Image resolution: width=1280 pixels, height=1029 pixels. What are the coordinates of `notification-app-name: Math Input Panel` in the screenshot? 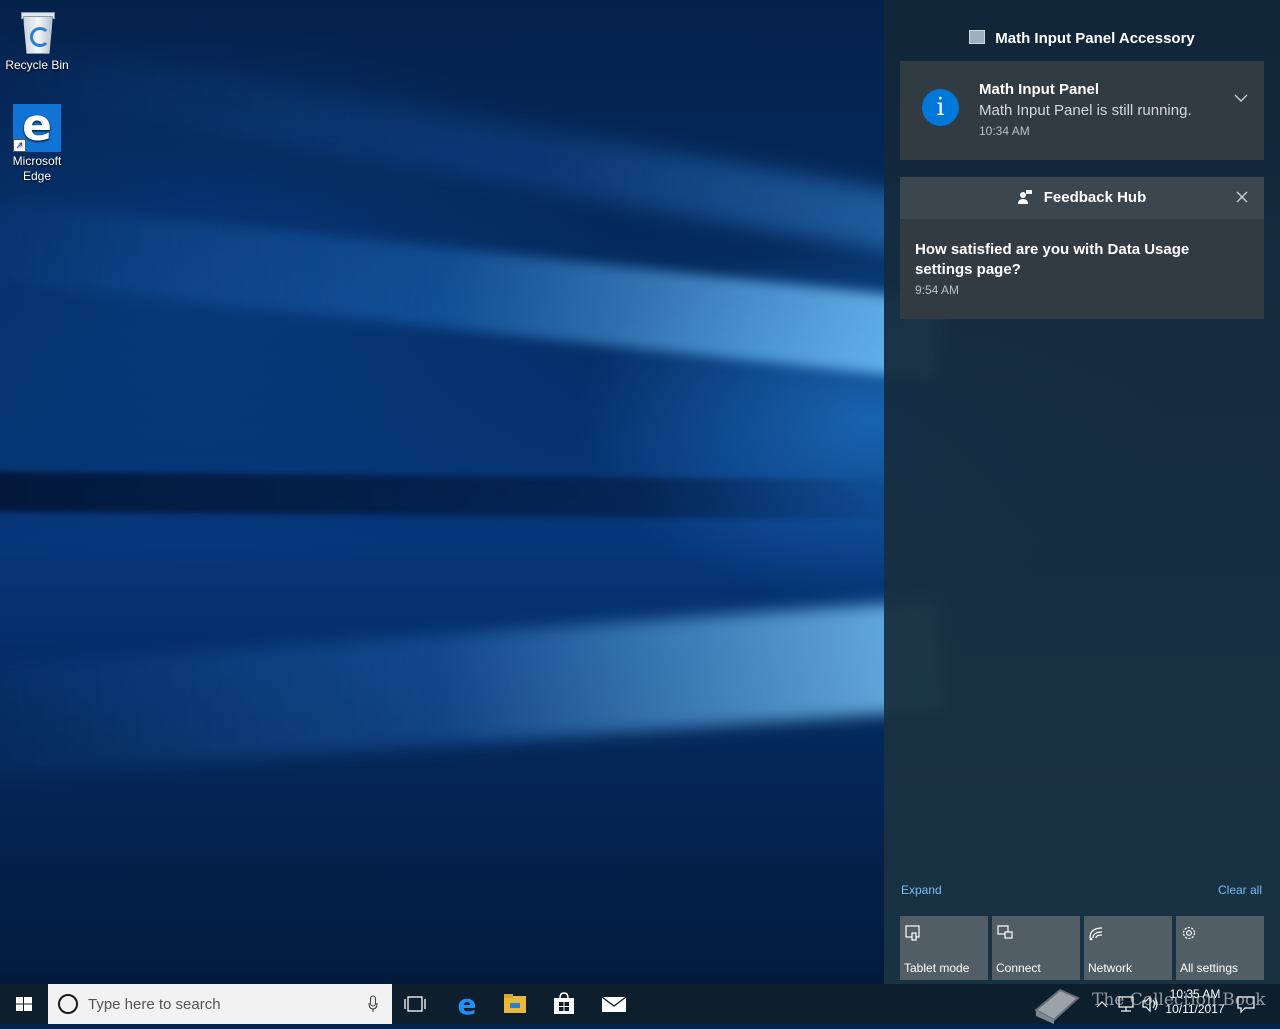 It's located at (1039, 89).